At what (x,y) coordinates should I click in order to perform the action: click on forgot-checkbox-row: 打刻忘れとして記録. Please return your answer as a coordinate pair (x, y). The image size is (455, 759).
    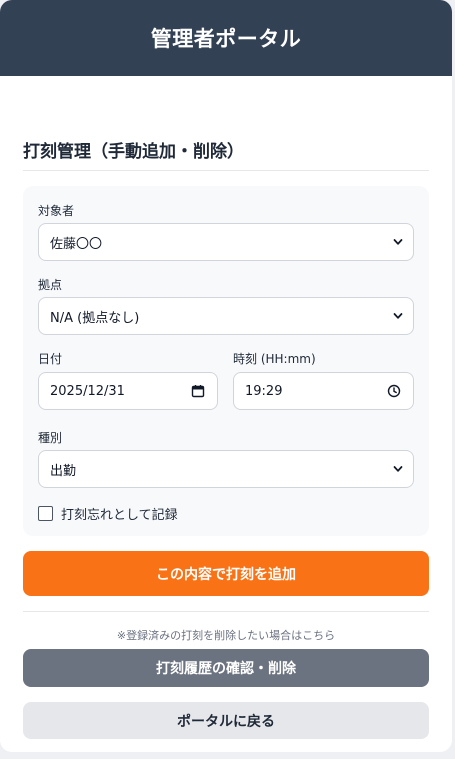
    Looking at the image, I should click on (108, 513).